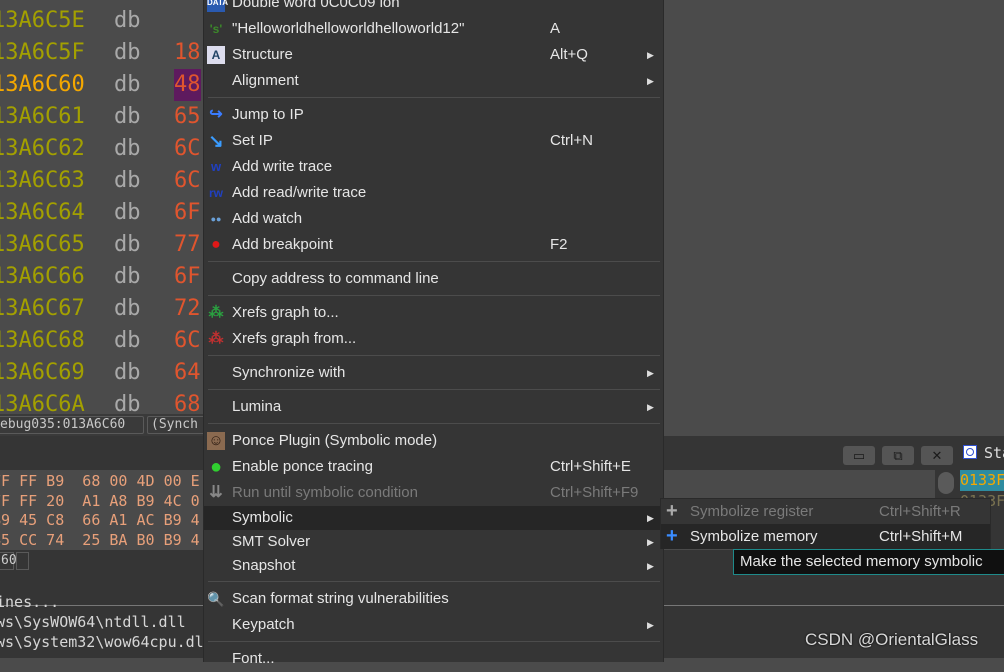 This screenshot has height=672, width=1004. I want to click on menu-item-ponce-plugin-symbolic-mode: ☺ Ponce Plugin (Symbolic mode), so click(433, 441).